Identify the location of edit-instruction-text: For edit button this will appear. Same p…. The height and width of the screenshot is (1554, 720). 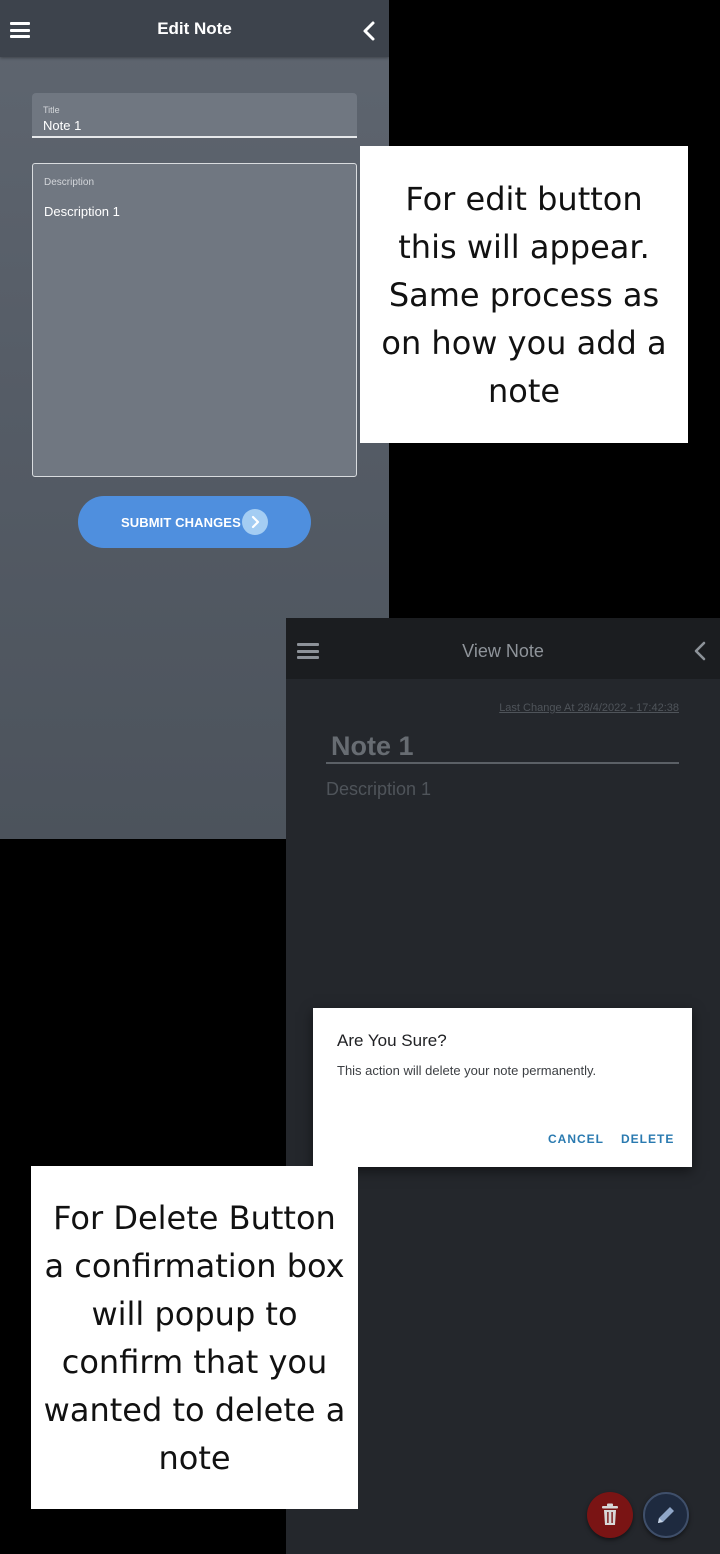
(524, 294).